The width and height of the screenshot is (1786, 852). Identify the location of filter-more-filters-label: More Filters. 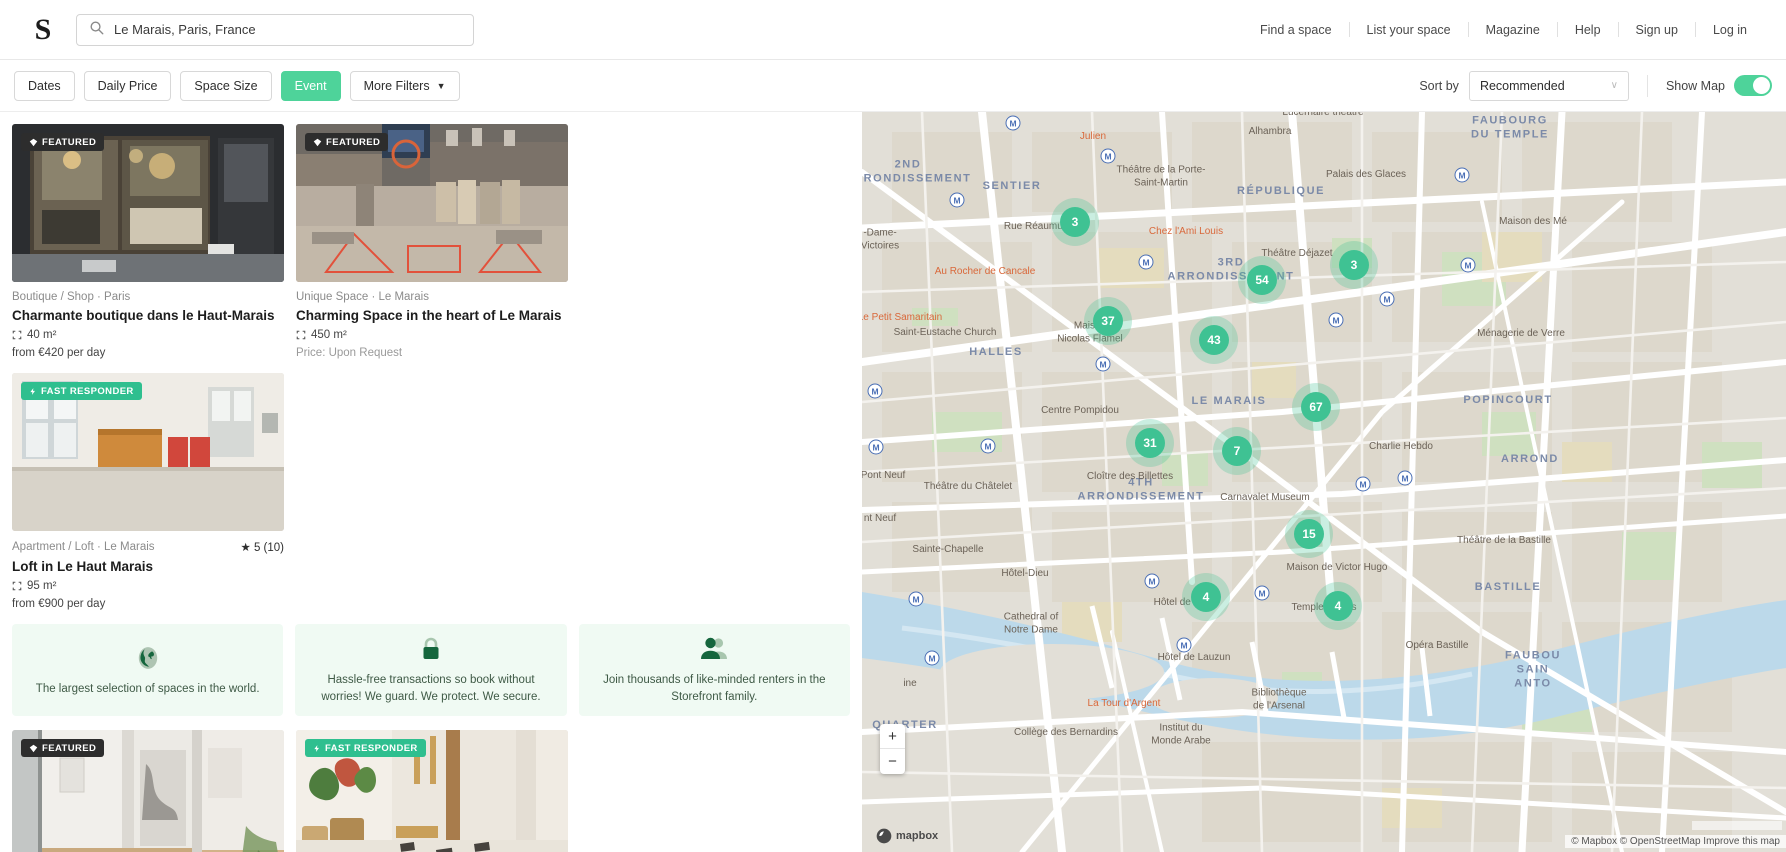
(396, 85).